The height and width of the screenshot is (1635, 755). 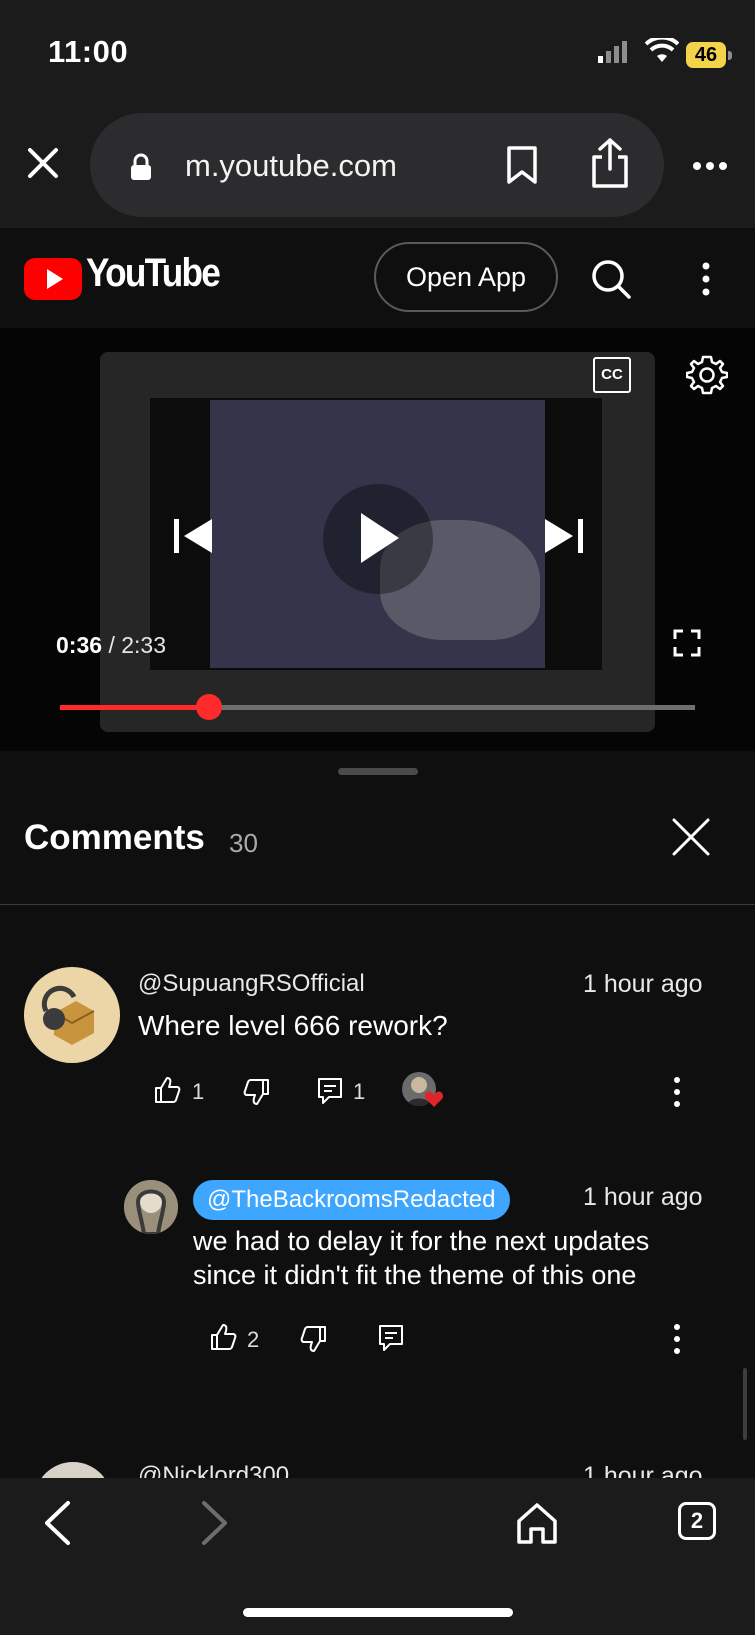 I want to click on home-indicator, so click(x=378, y=1612).